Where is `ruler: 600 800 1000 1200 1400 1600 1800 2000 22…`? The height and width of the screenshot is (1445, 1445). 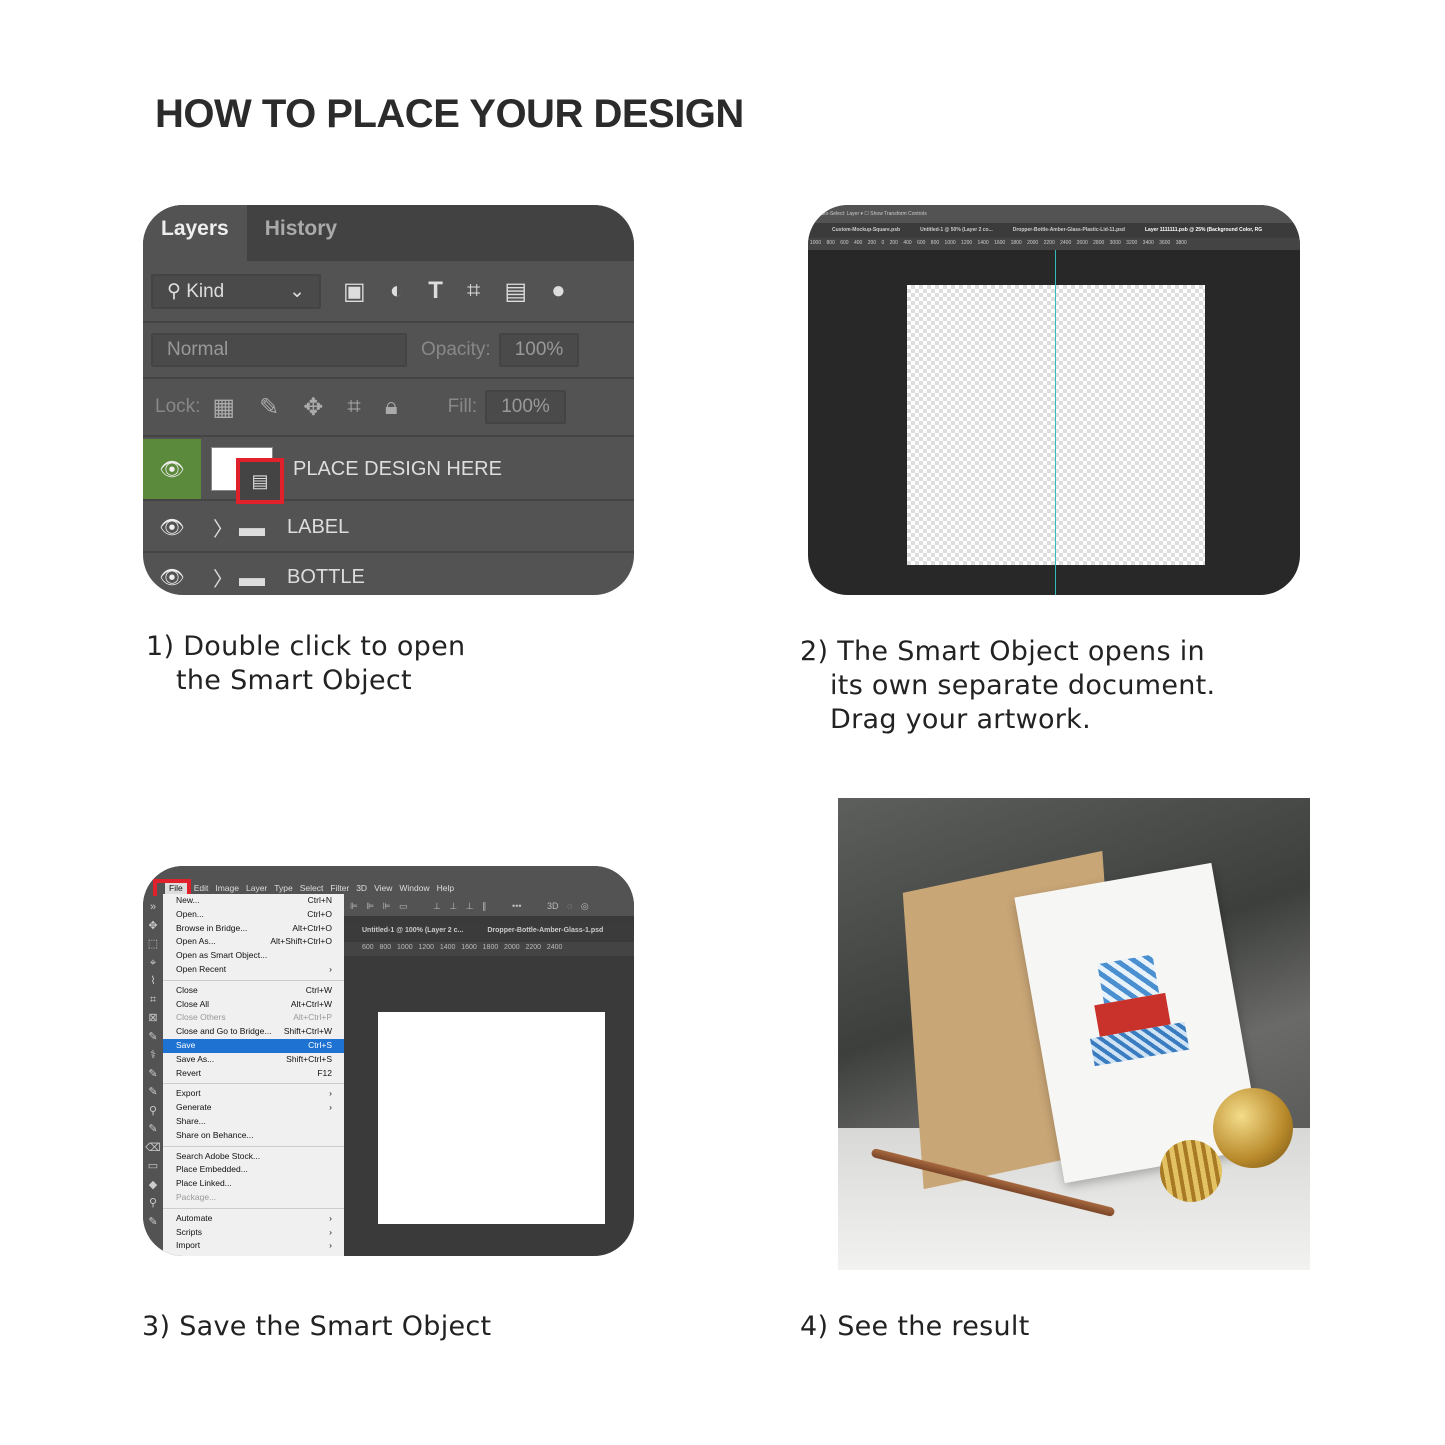 ruler: 600 800 1000 1200 1400 1600 1800 2000 22… is located at coordinates (489, 949).